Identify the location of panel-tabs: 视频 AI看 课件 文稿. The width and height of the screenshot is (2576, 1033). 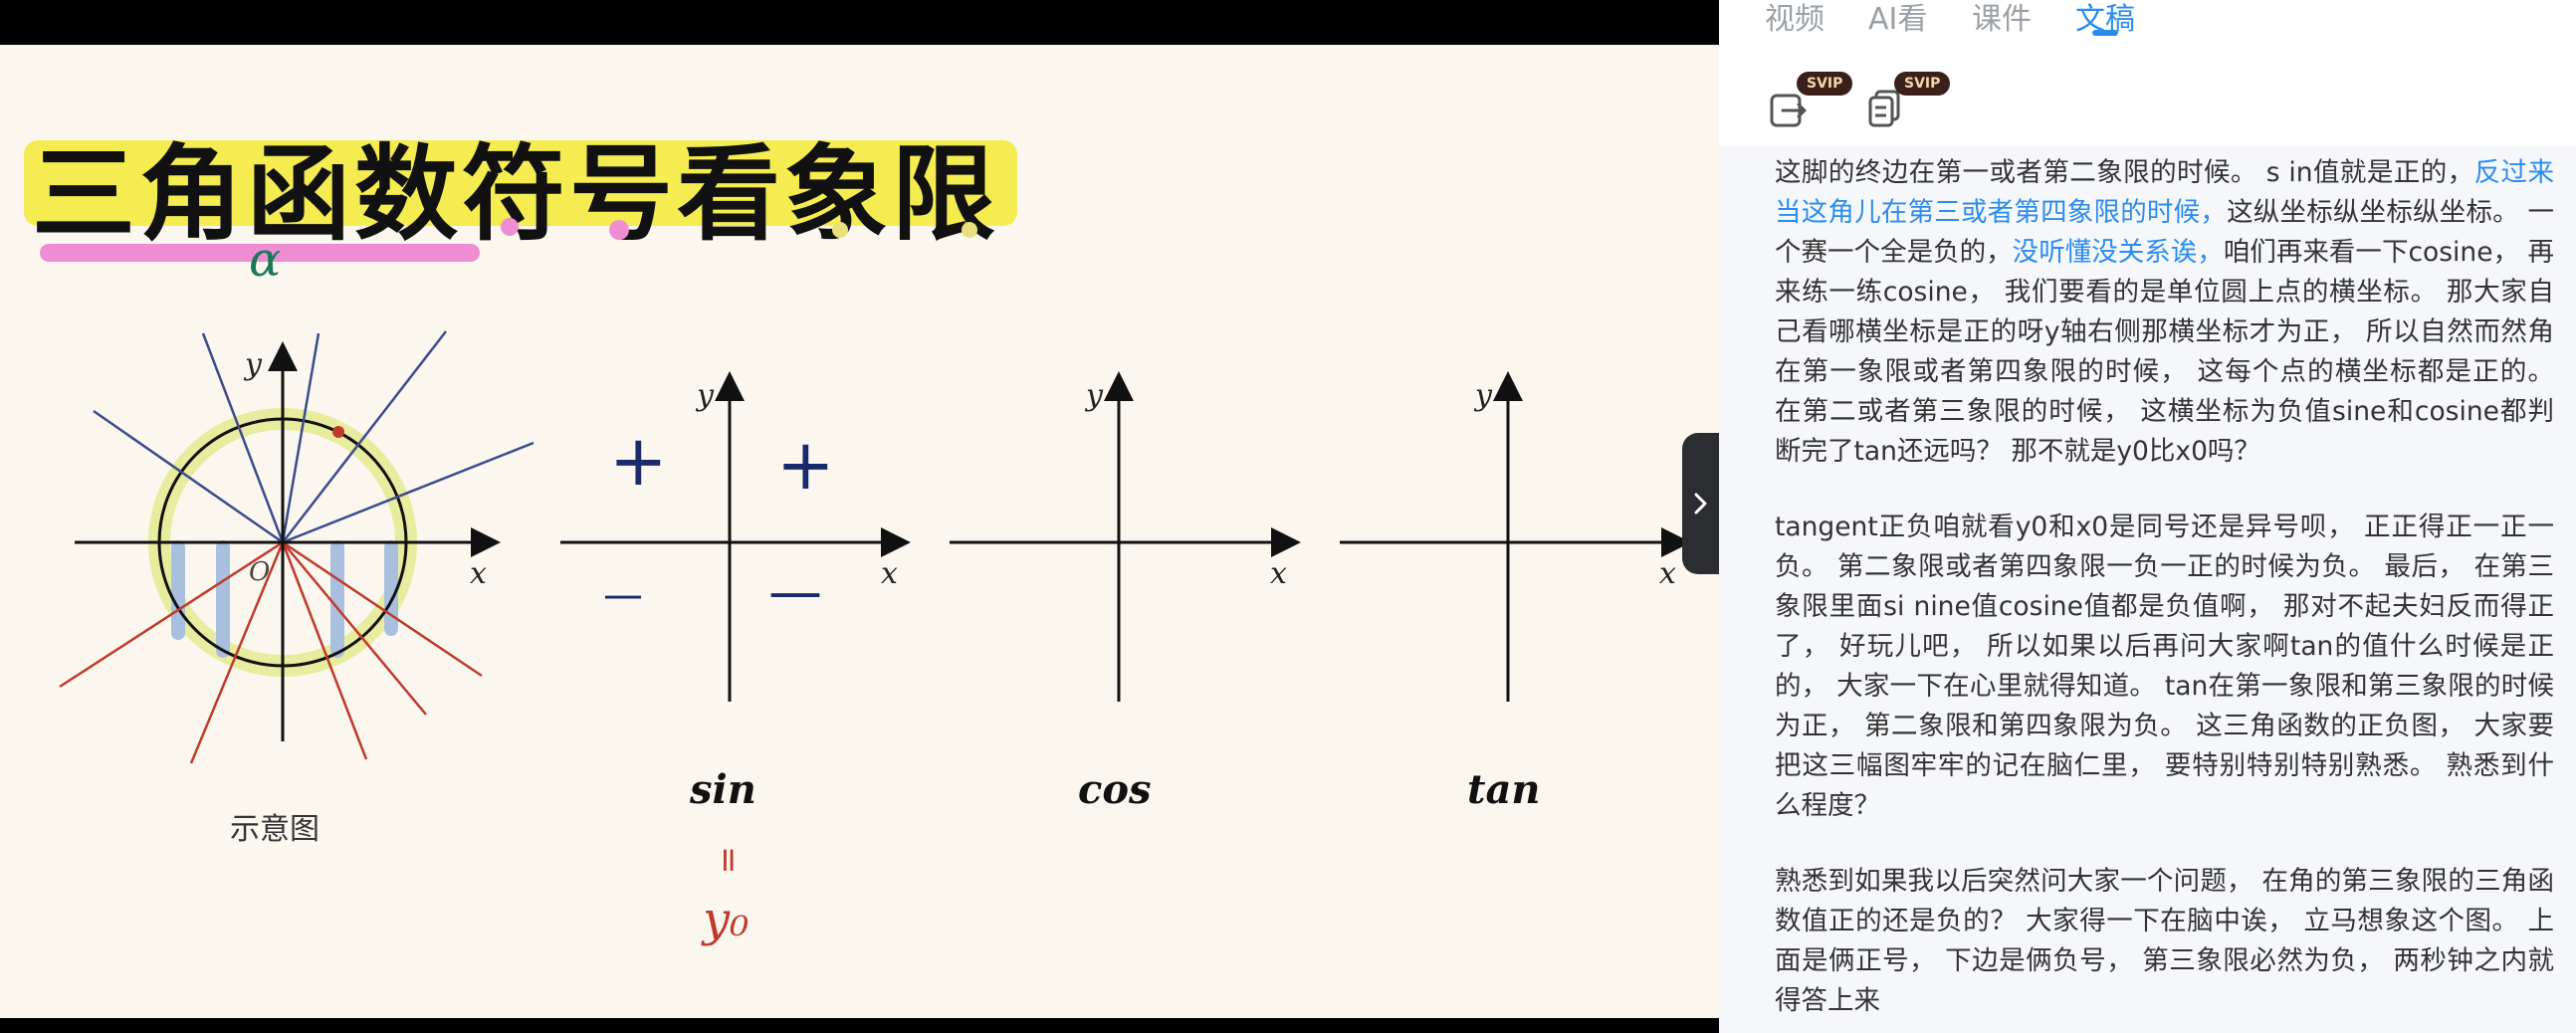
(2147, 20).